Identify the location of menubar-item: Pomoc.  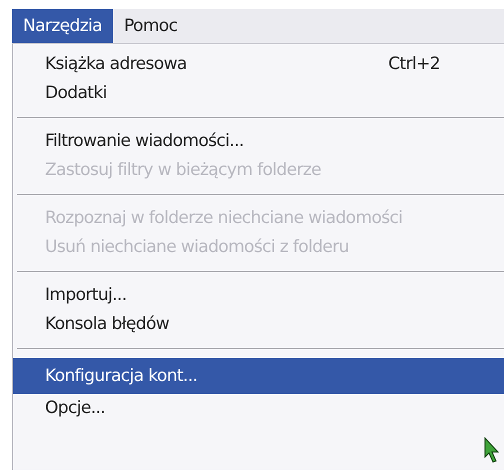
(150, 26).